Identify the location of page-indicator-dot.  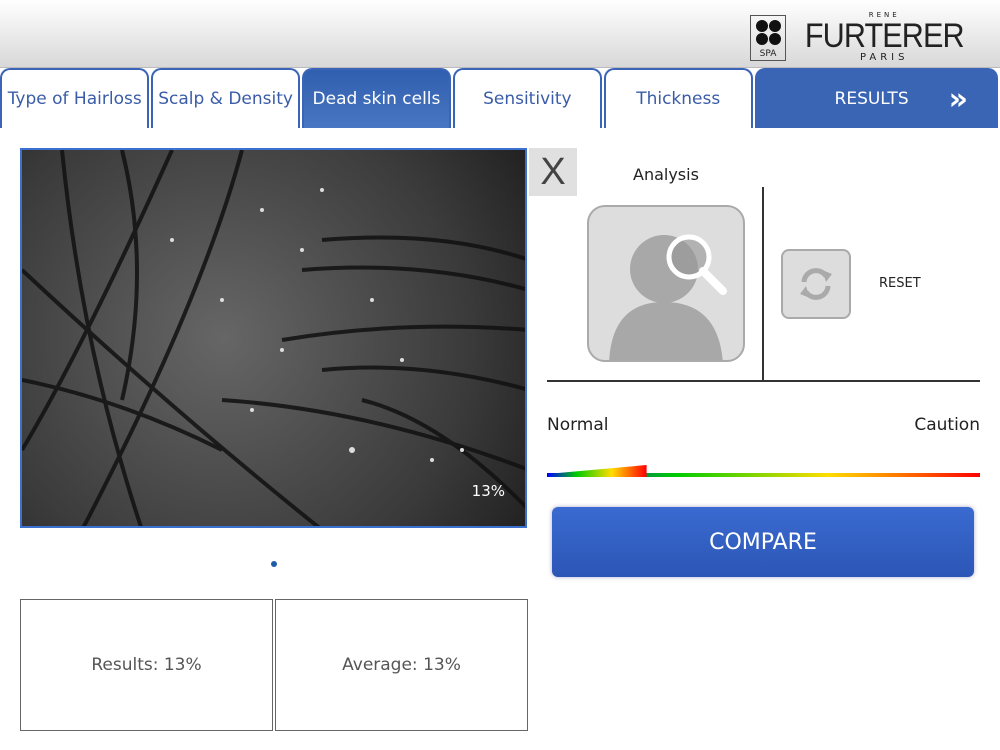
(274, 564).